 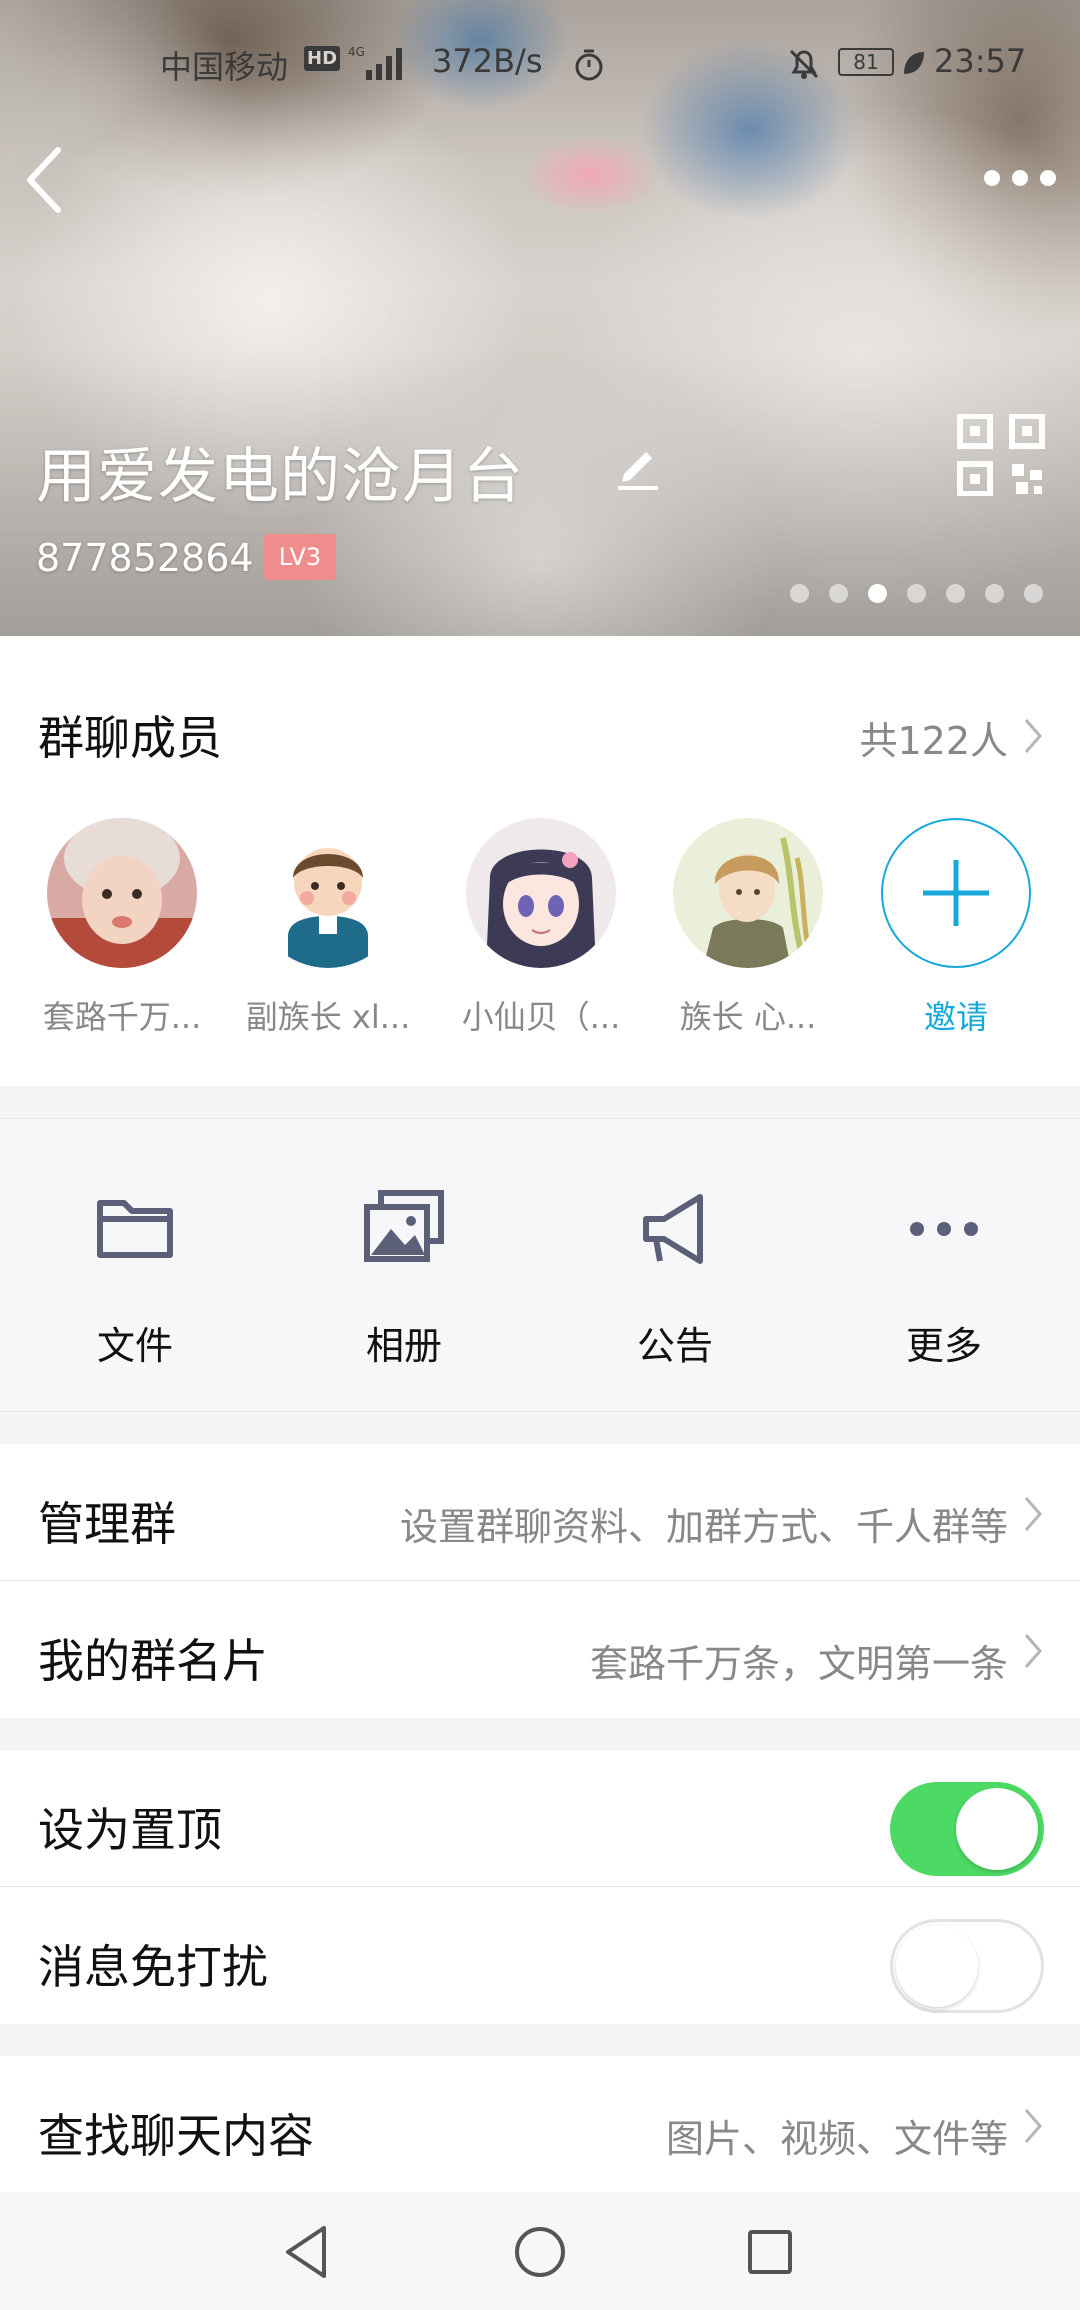 What do you see at coordinates (280, 477) in the screenshot?
I see `group-name: 用爱发电的沧月台` at bounding box center [280, 477].